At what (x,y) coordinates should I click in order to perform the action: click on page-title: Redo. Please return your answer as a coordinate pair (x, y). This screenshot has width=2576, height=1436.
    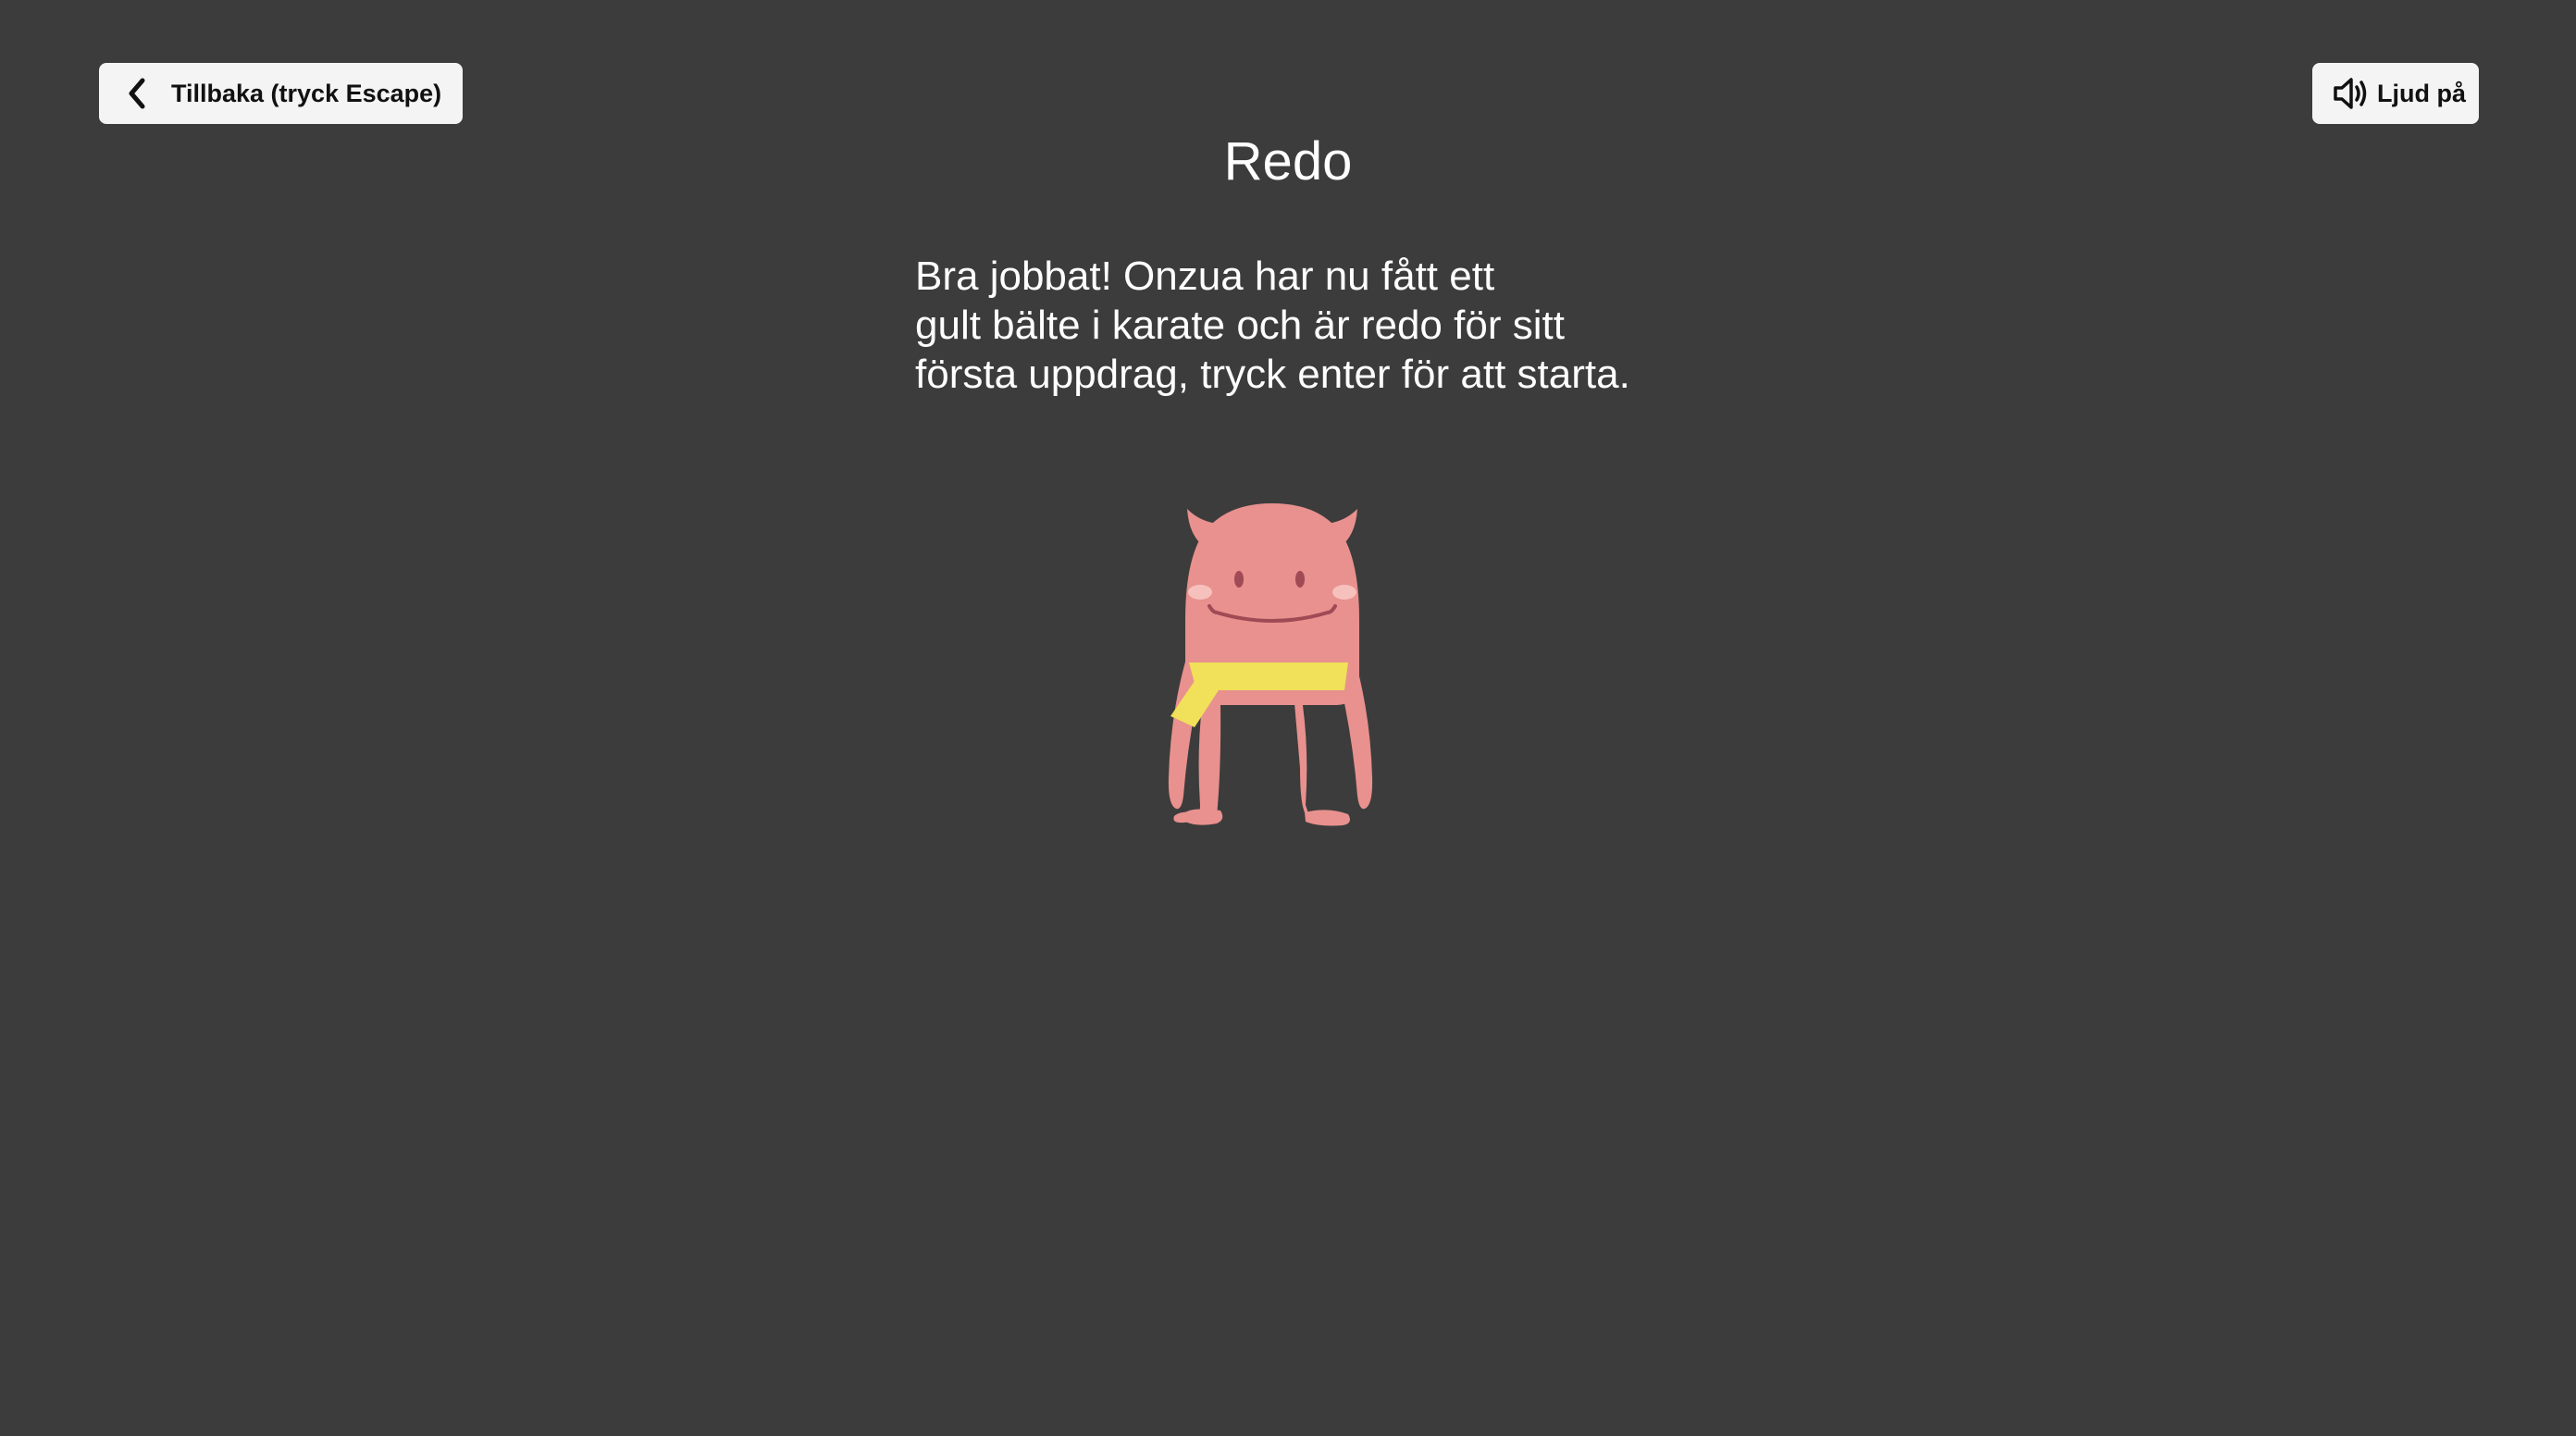
    Looking at the image, I should click on (1288, 161).